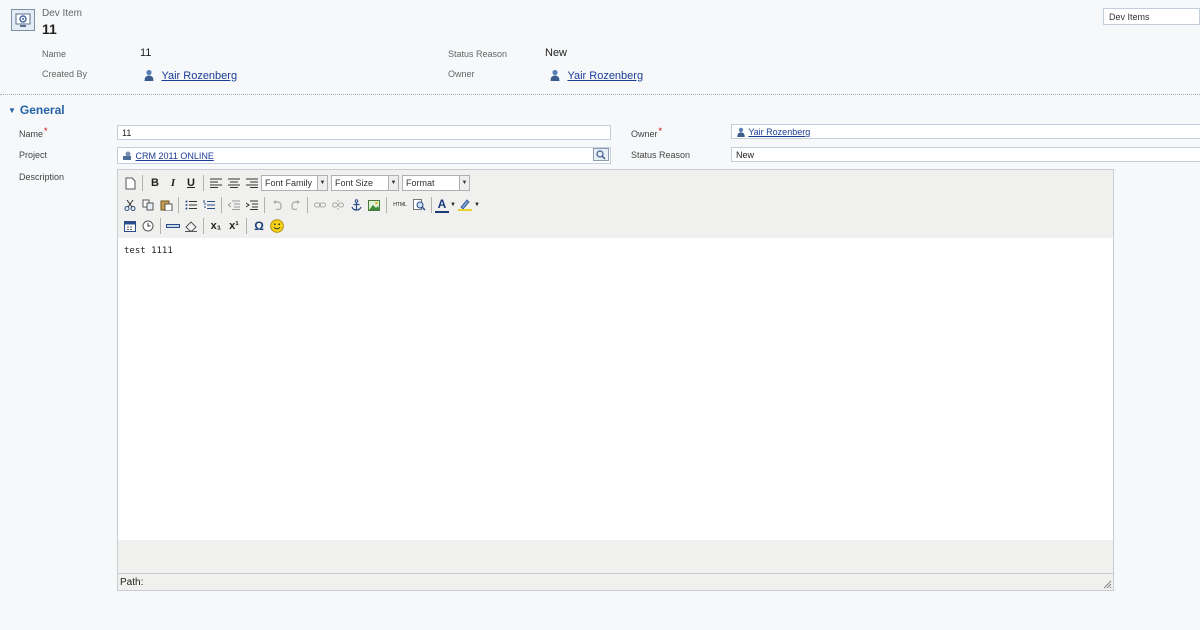 The image size is (1200, 630). Describe the element at coordinates (216, 226) in the screenshot. I see `subscript-icon: x₁` at that location.